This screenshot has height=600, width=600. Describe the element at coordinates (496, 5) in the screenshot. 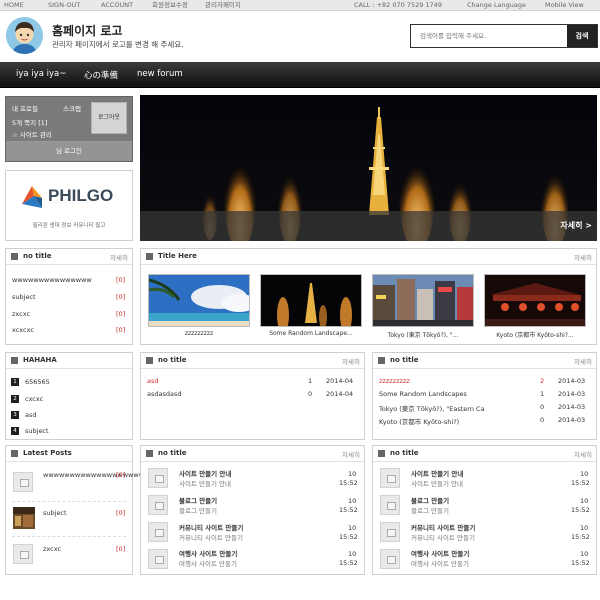

I see `change-language-link: Change Language` at that location.